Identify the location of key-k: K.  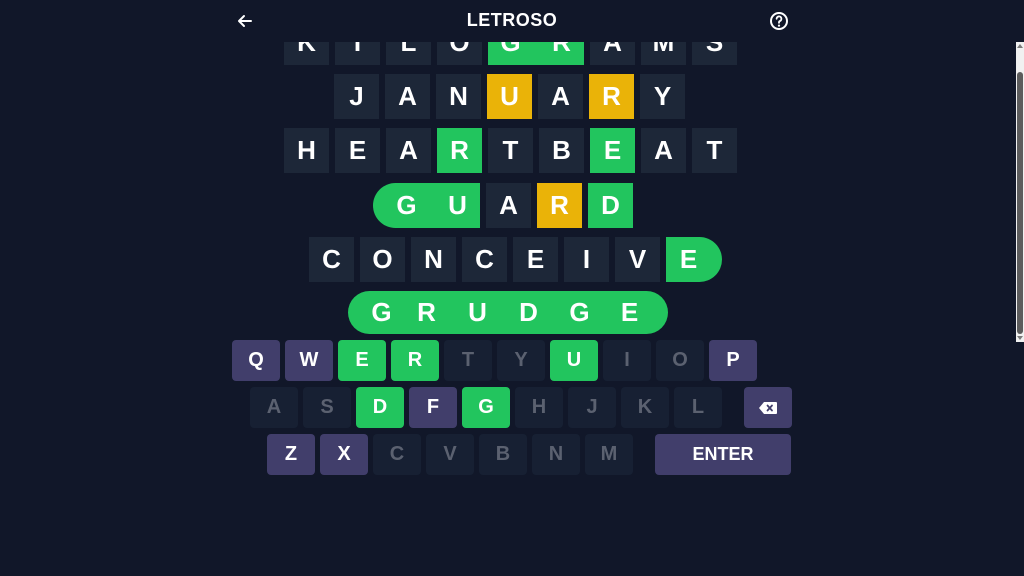
(645, 407).